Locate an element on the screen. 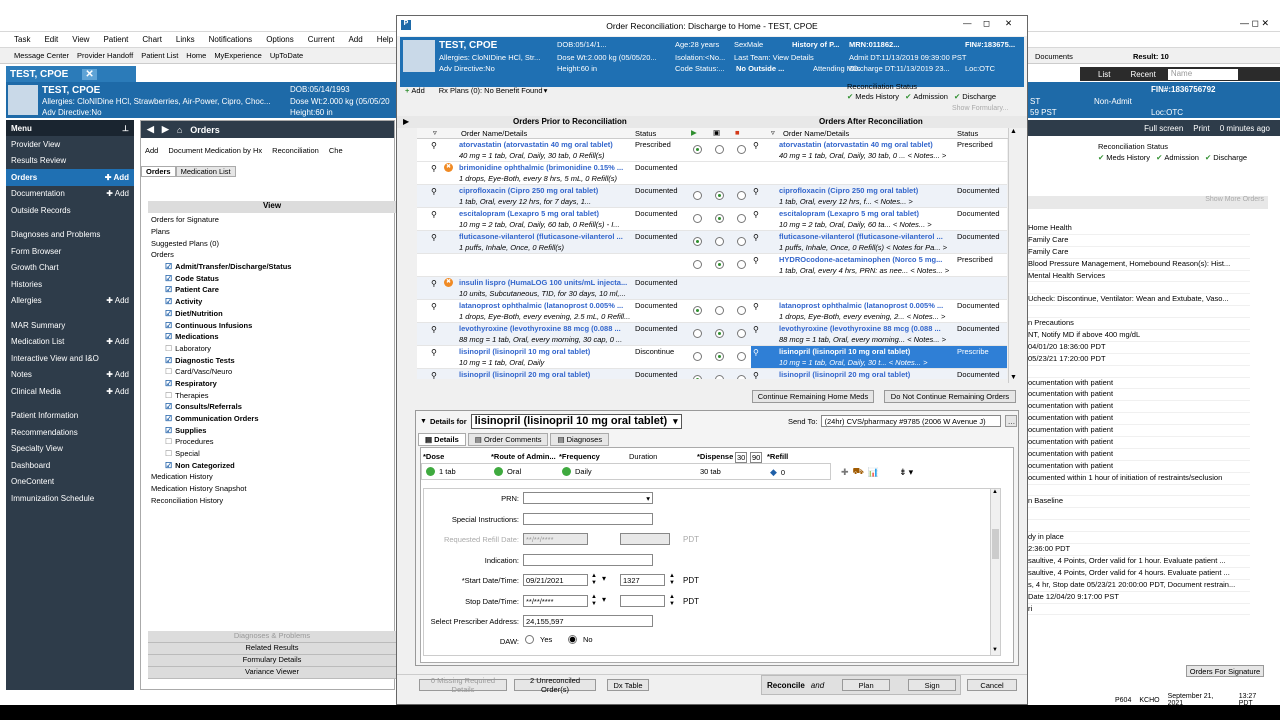  dispense-30-button: 30 is located at coordinates (741, 457).